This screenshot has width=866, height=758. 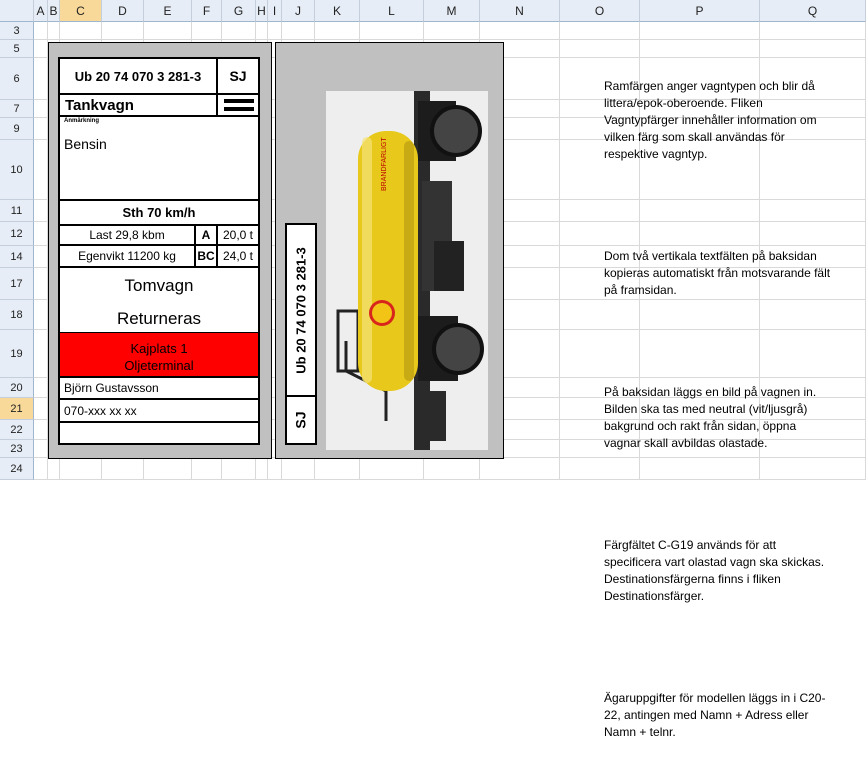 What do you see at coordinates (85, 144) in the screenshot?
I see `remark-value: Bensin` at bounding box center [85, 144].